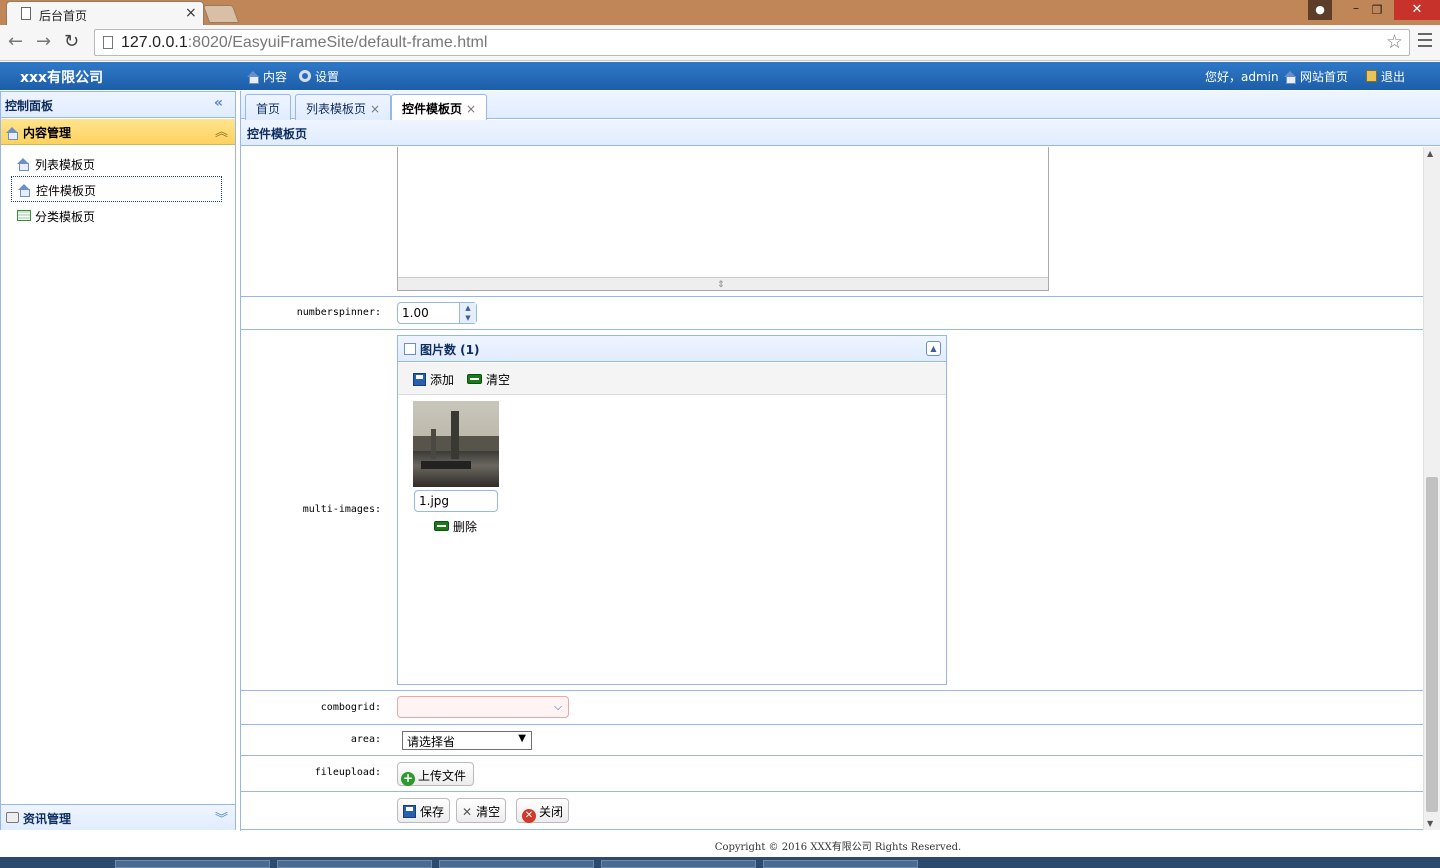 The width and height of the screenshot is (1440, 868). What do you see at coordinates (116, 216) in the screenshot?
I see `sidebar-item-category-template: 分类模板页` at bounding box center [116, 216].